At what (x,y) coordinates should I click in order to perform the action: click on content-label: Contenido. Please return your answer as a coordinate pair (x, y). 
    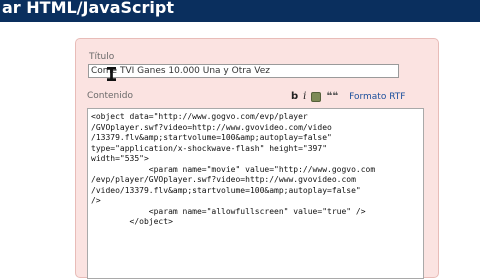
    Looking at the image, I should click on (110, 96).